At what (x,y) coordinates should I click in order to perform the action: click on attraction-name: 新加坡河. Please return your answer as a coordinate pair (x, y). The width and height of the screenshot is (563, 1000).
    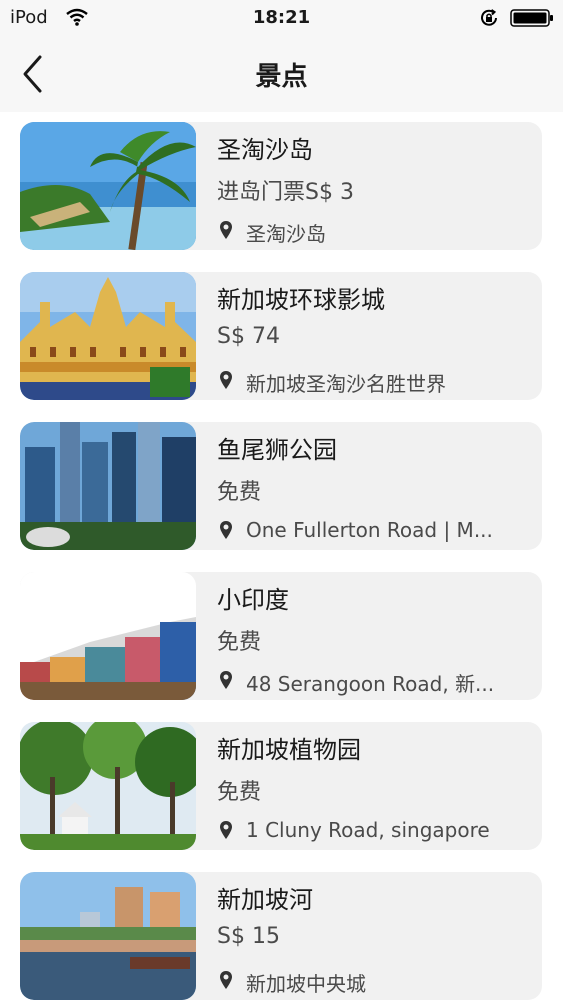
    Looking at the image, I should click on (265, 900).